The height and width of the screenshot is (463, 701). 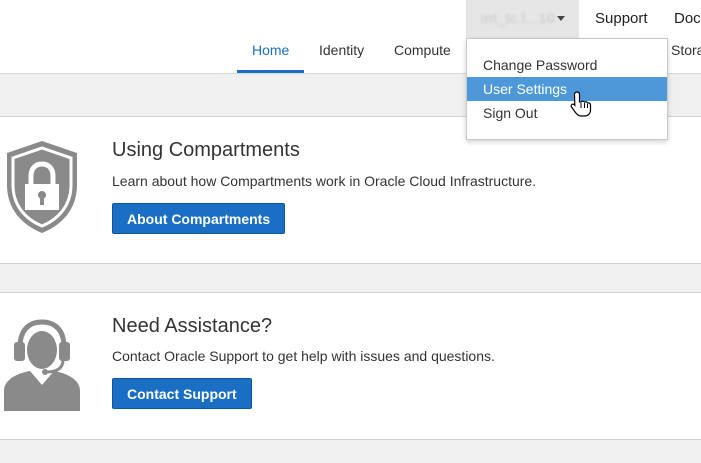 I want to click on tab-home: Home, so click(x=270, y=50).